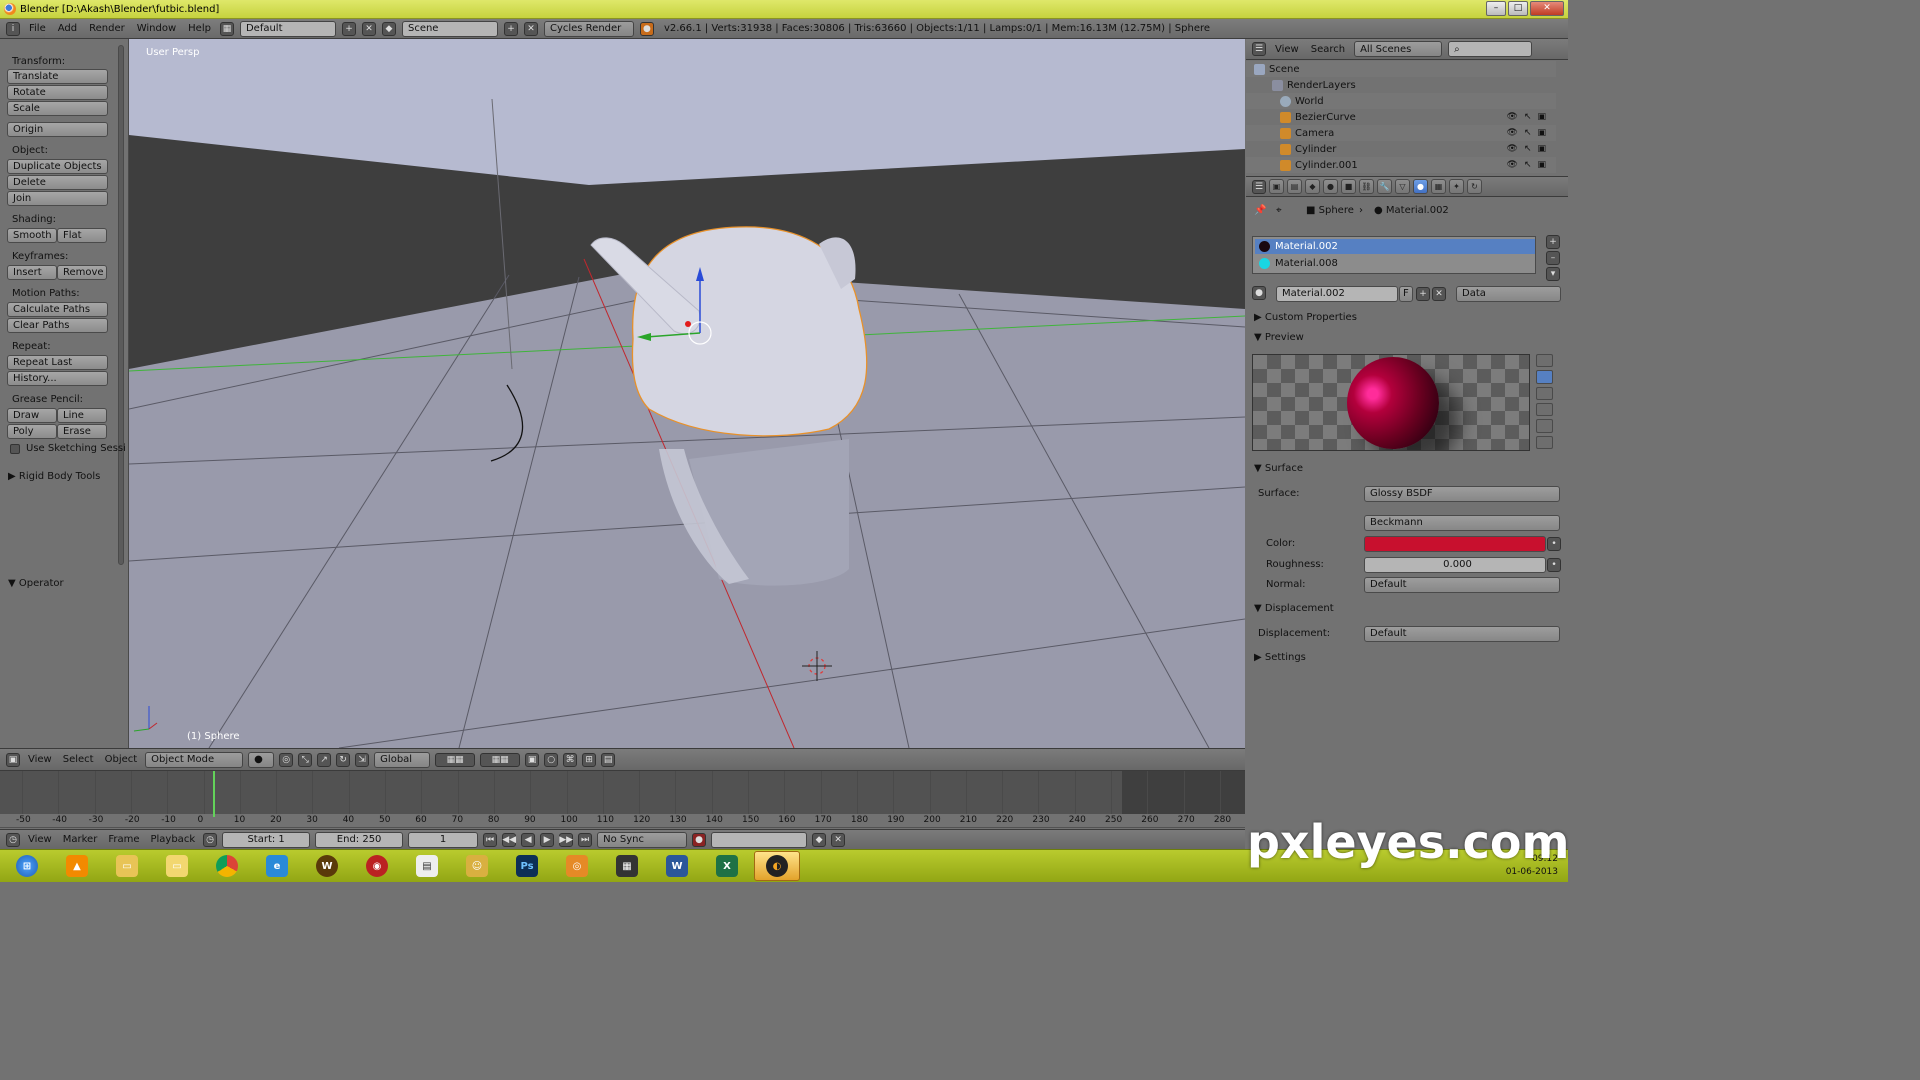 This screenshot has width=1920, height=1080. Describe the element at coordinates (677, 866) in the screenshot. I see `word-taskbar-button: W` at that location.